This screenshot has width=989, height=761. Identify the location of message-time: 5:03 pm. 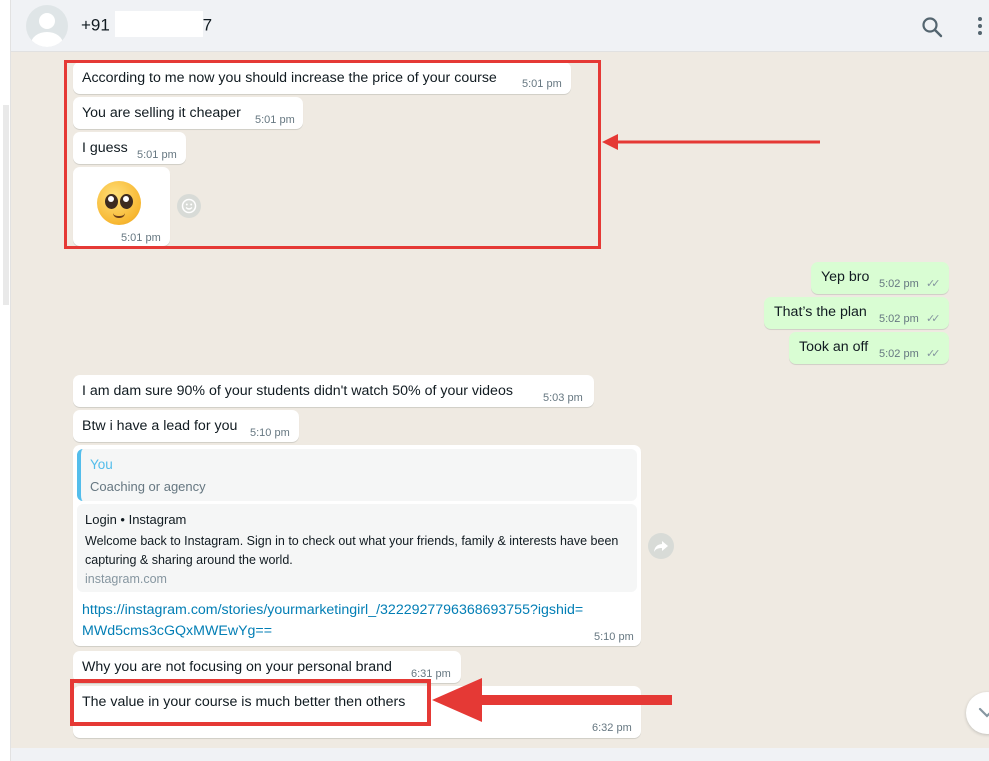
(563, 398).